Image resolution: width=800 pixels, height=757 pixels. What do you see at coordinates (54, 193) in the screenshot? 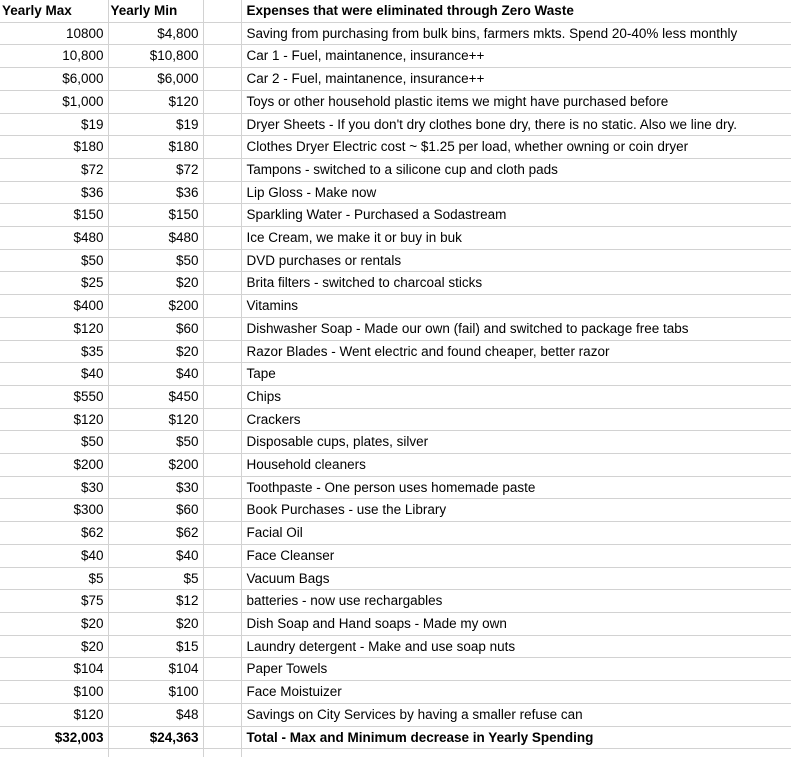
I see `cell-yearly-max: $36` at bounding box center [54, 193].